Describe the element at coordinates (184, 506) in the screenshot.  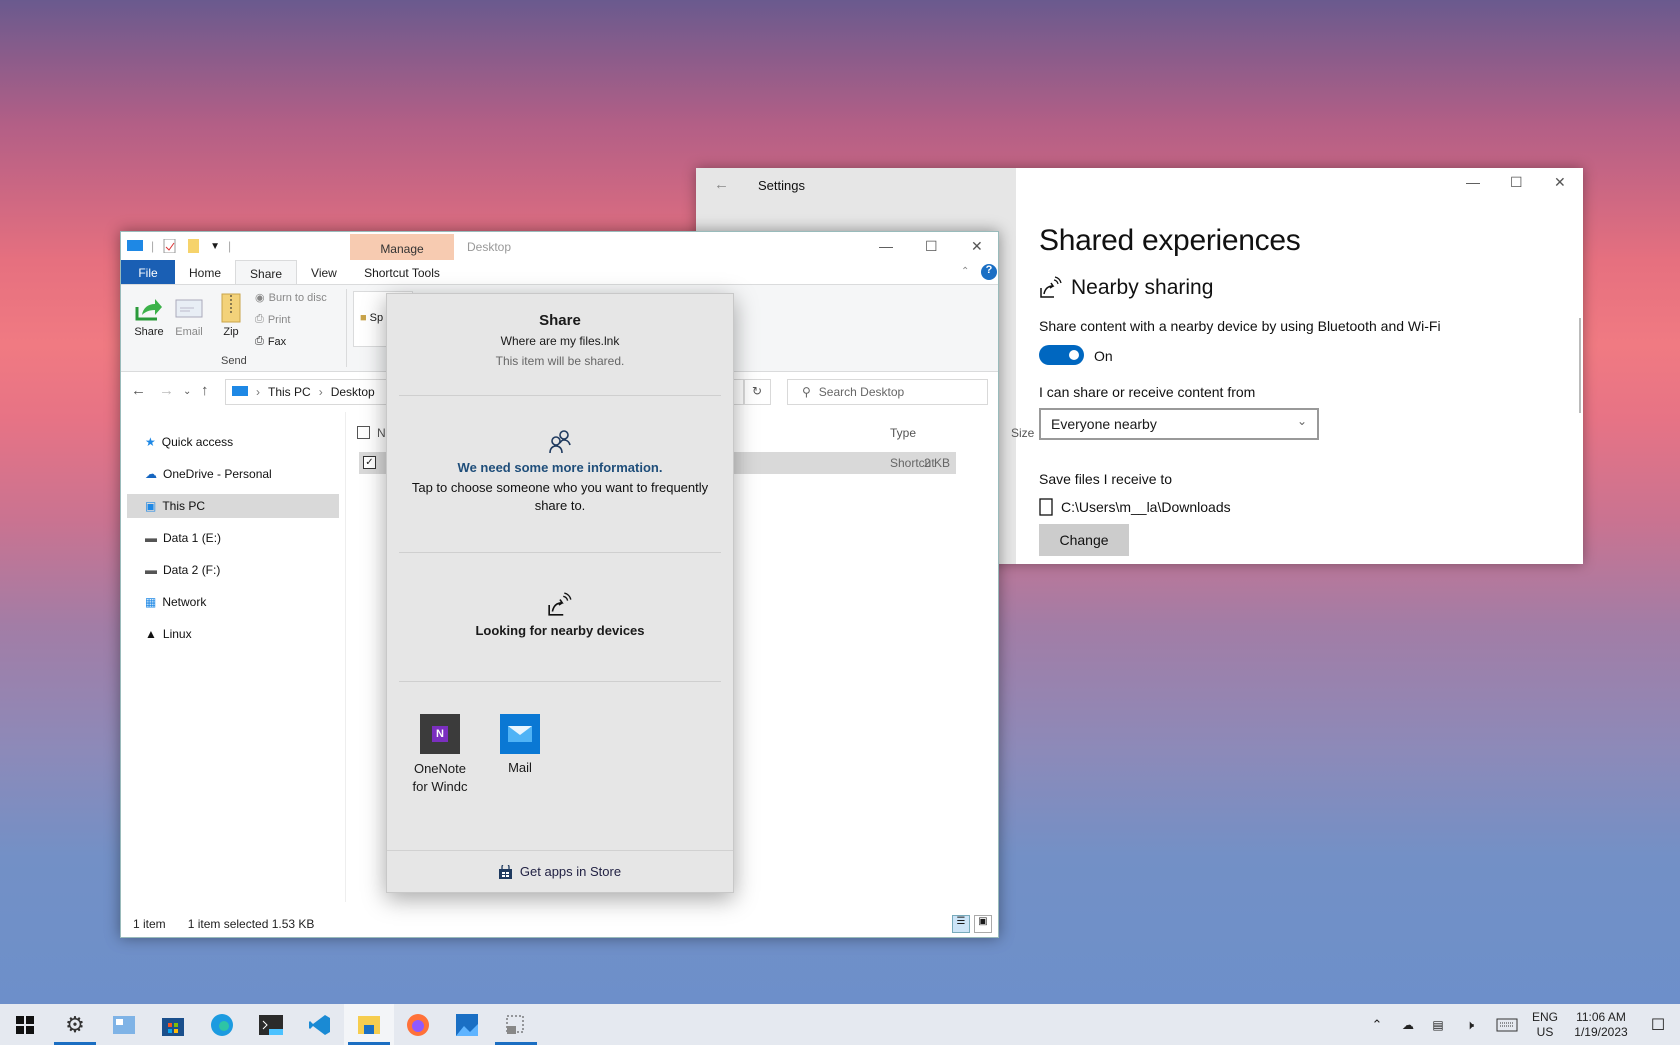
I see `nav-label: This PC` at that location.